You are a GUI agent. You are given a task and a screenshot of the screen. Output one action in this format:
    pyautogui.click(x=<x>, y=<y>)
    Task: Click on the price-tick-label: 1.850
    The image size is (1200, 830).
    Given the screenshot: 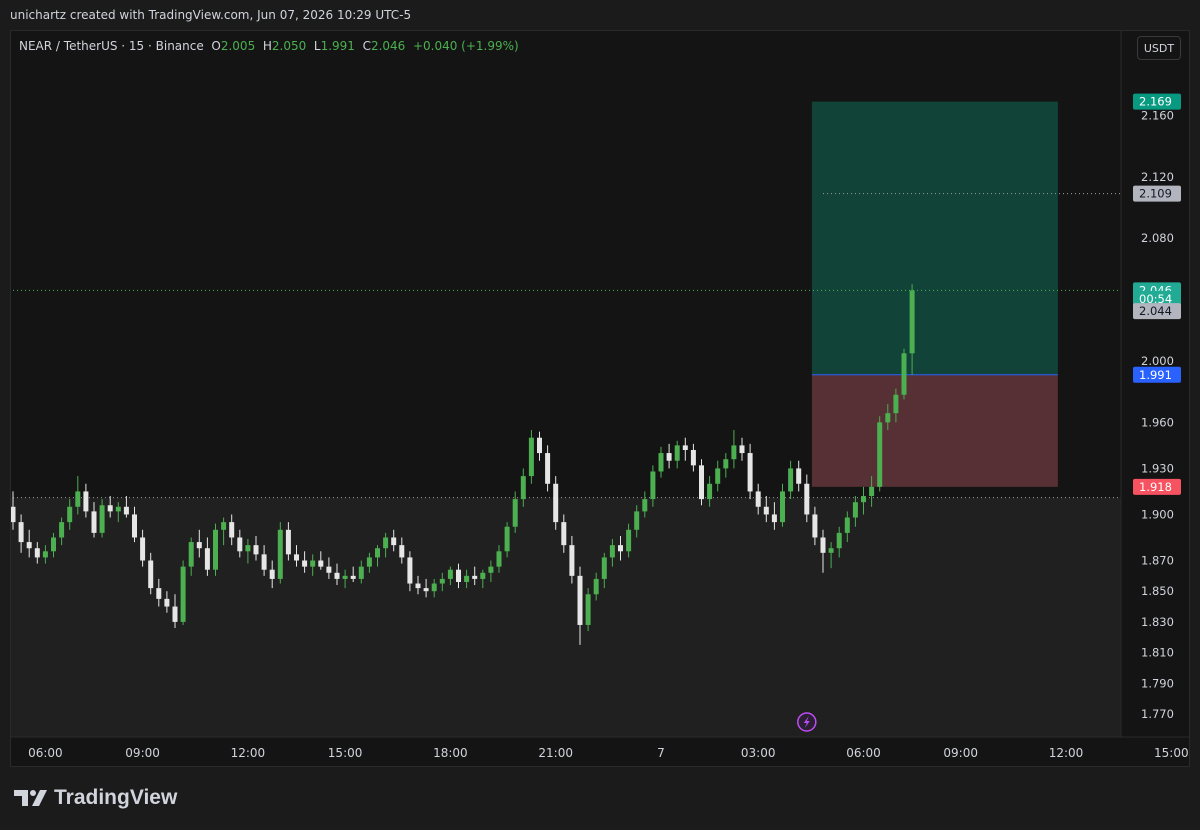 What is the action you would take?
    pyautogui.click(x=1157, y=591)
    